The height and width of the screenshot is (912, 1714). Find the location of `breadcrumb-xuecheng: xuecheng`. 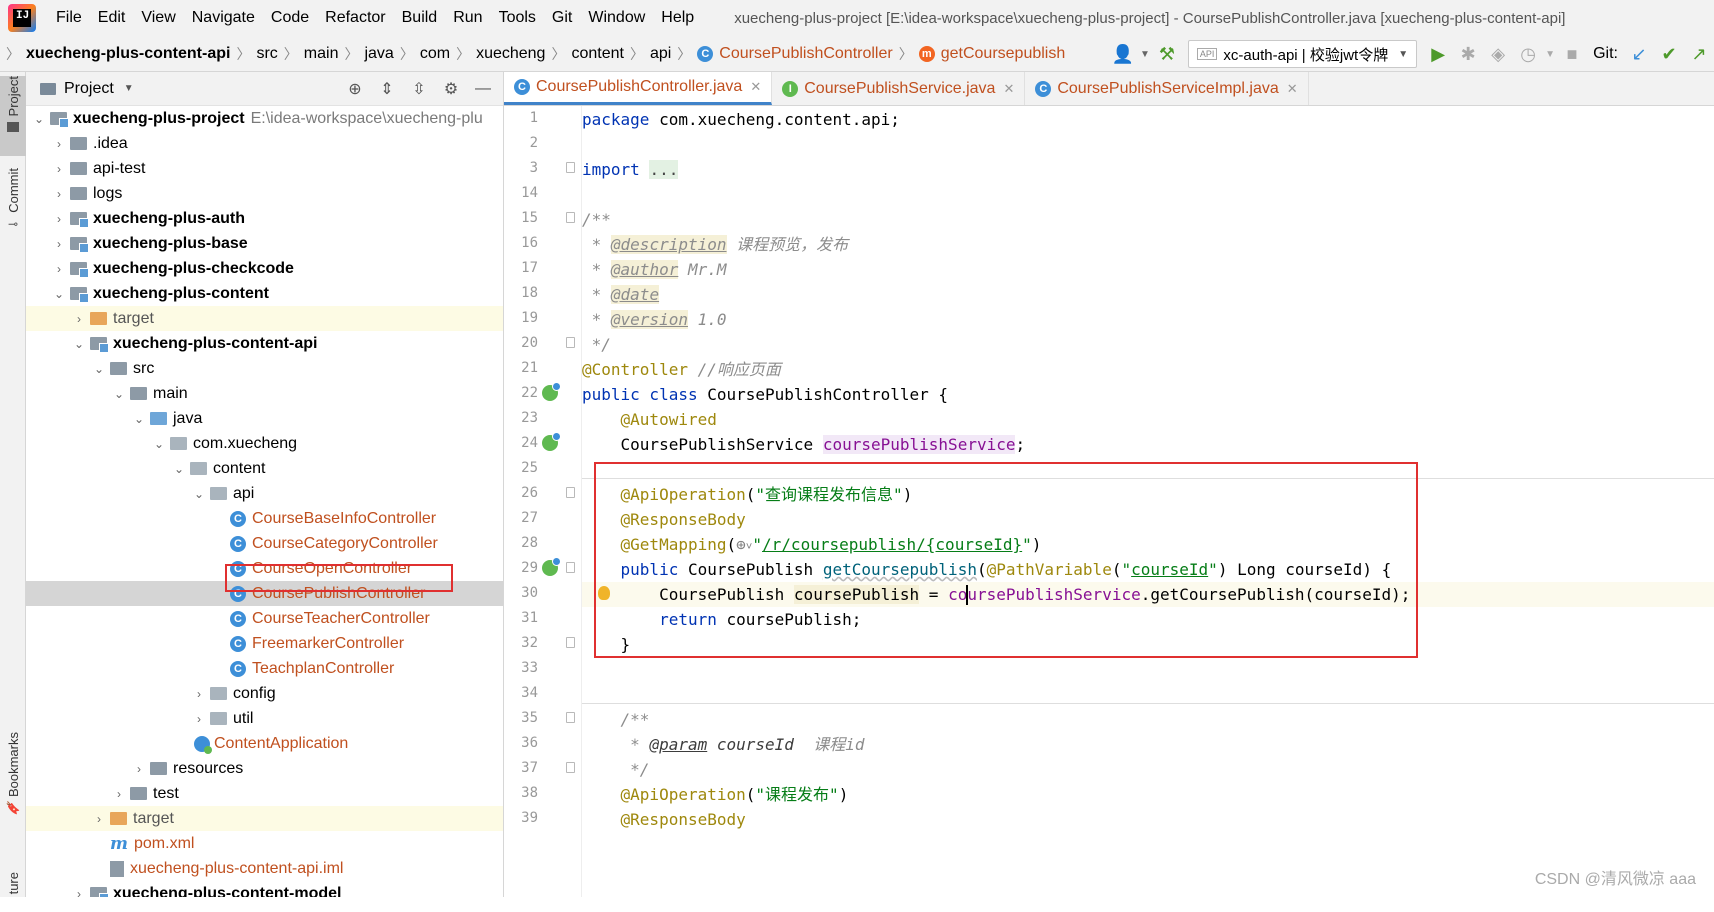

breadcrumb-xuecheng: xuecheng is located at coordinates (510, 54).